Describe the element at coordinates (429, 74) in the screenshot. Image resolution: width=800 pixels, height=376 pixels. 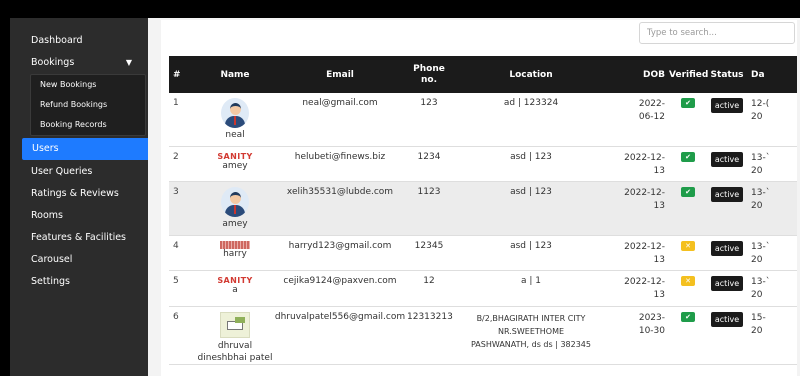
I see `col-header-phone: Phone no.` at that location.